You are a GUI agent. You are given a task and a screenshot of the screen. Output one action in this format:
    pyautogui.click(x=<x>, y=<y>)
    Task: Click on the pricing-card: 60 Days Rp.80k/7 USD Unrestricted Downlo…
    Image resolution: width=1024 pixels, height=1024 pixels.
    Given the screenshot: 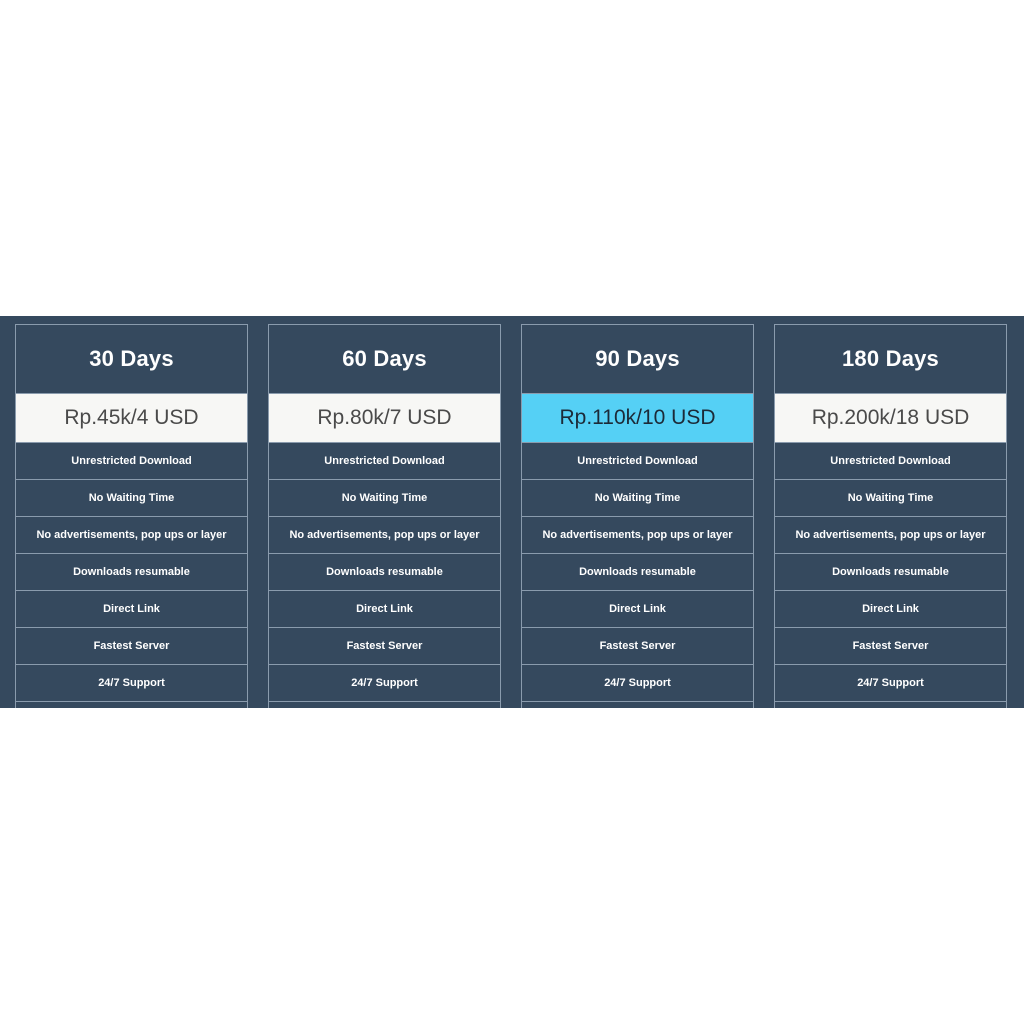 What is the action you would take?
    pyautogui.click(x=384, y=516)
    